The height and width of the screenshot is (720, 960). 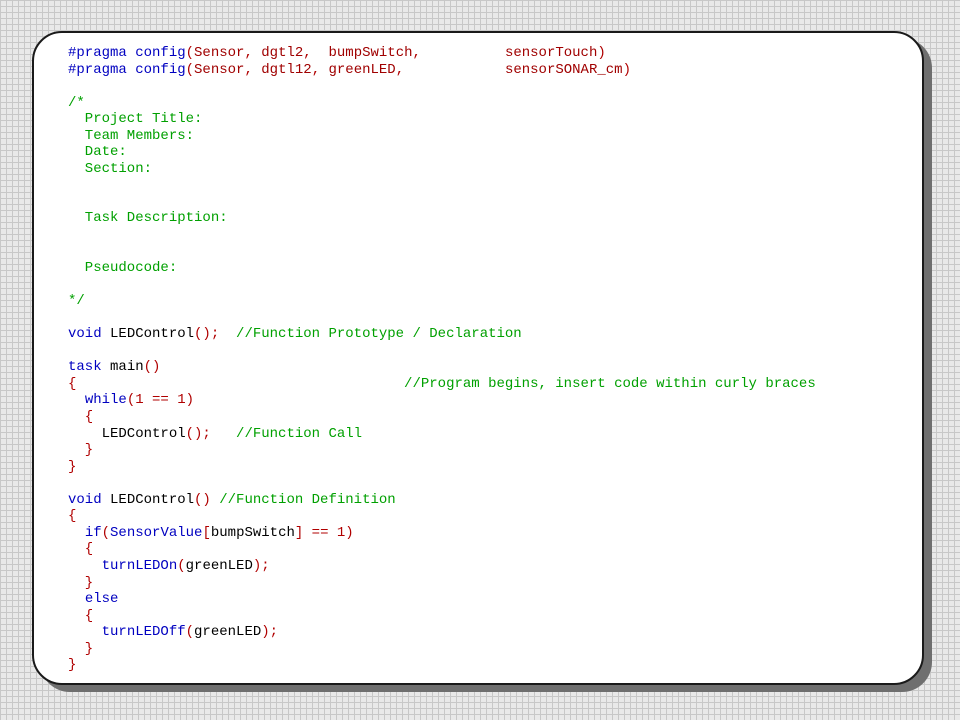 What do you see at coordinates (139, 565) in the screenshot?
I see `code-token: turnLEDOn` at bounding box center [139, 565].